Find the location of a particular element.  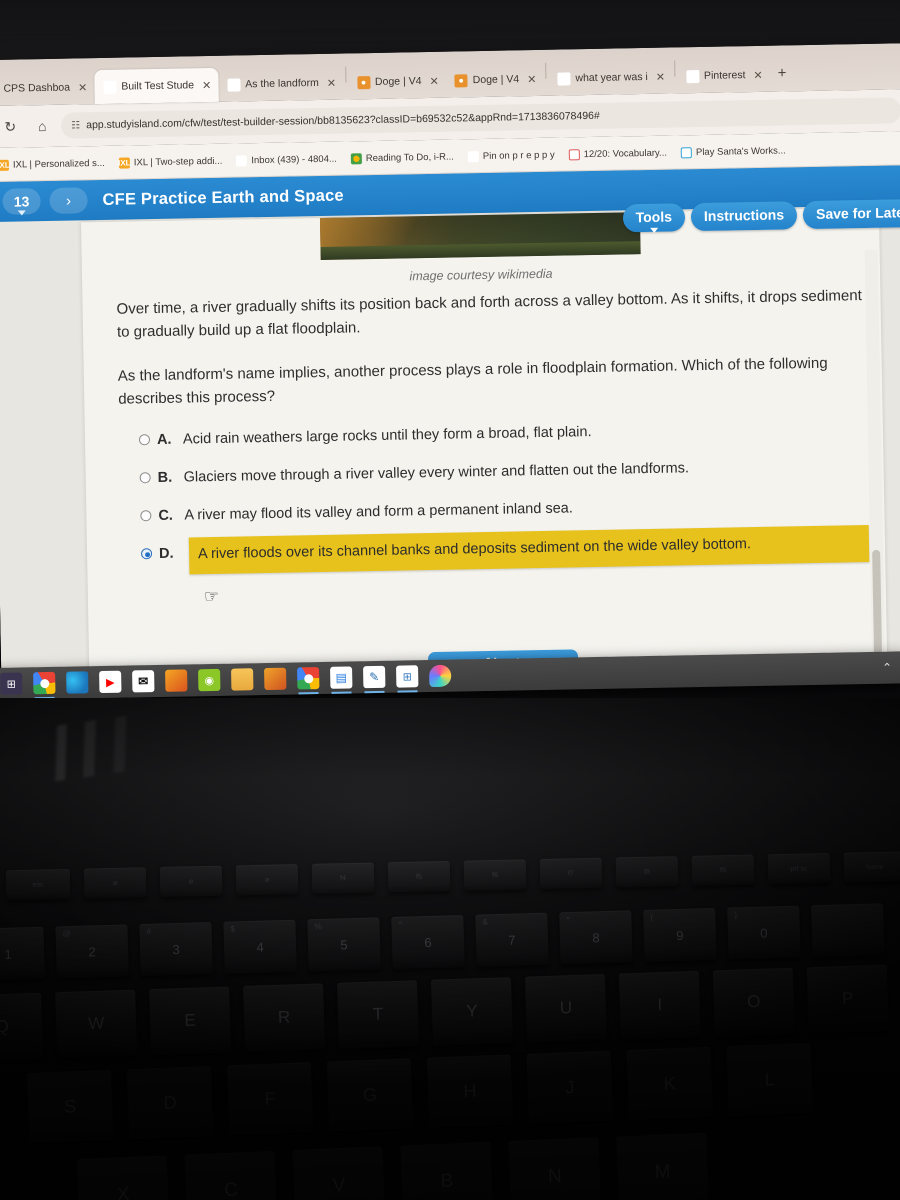

key-k: K is located at coordinates (670, 1083).